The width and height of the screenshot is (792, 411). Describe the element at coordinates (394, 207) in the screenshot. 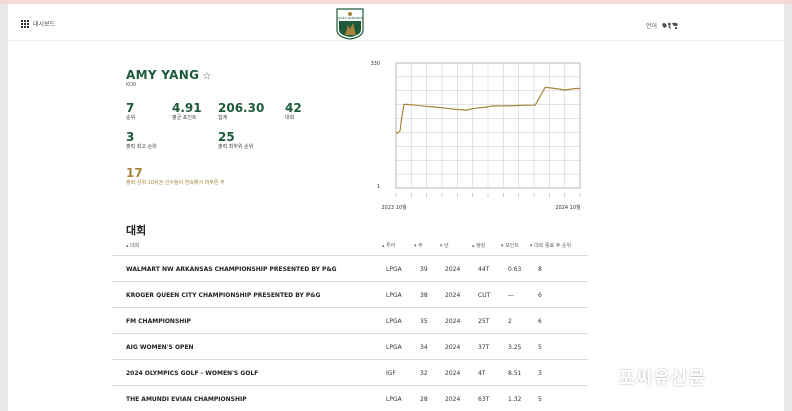

I see `x-axis-start-label: 2023 10월` at that location.